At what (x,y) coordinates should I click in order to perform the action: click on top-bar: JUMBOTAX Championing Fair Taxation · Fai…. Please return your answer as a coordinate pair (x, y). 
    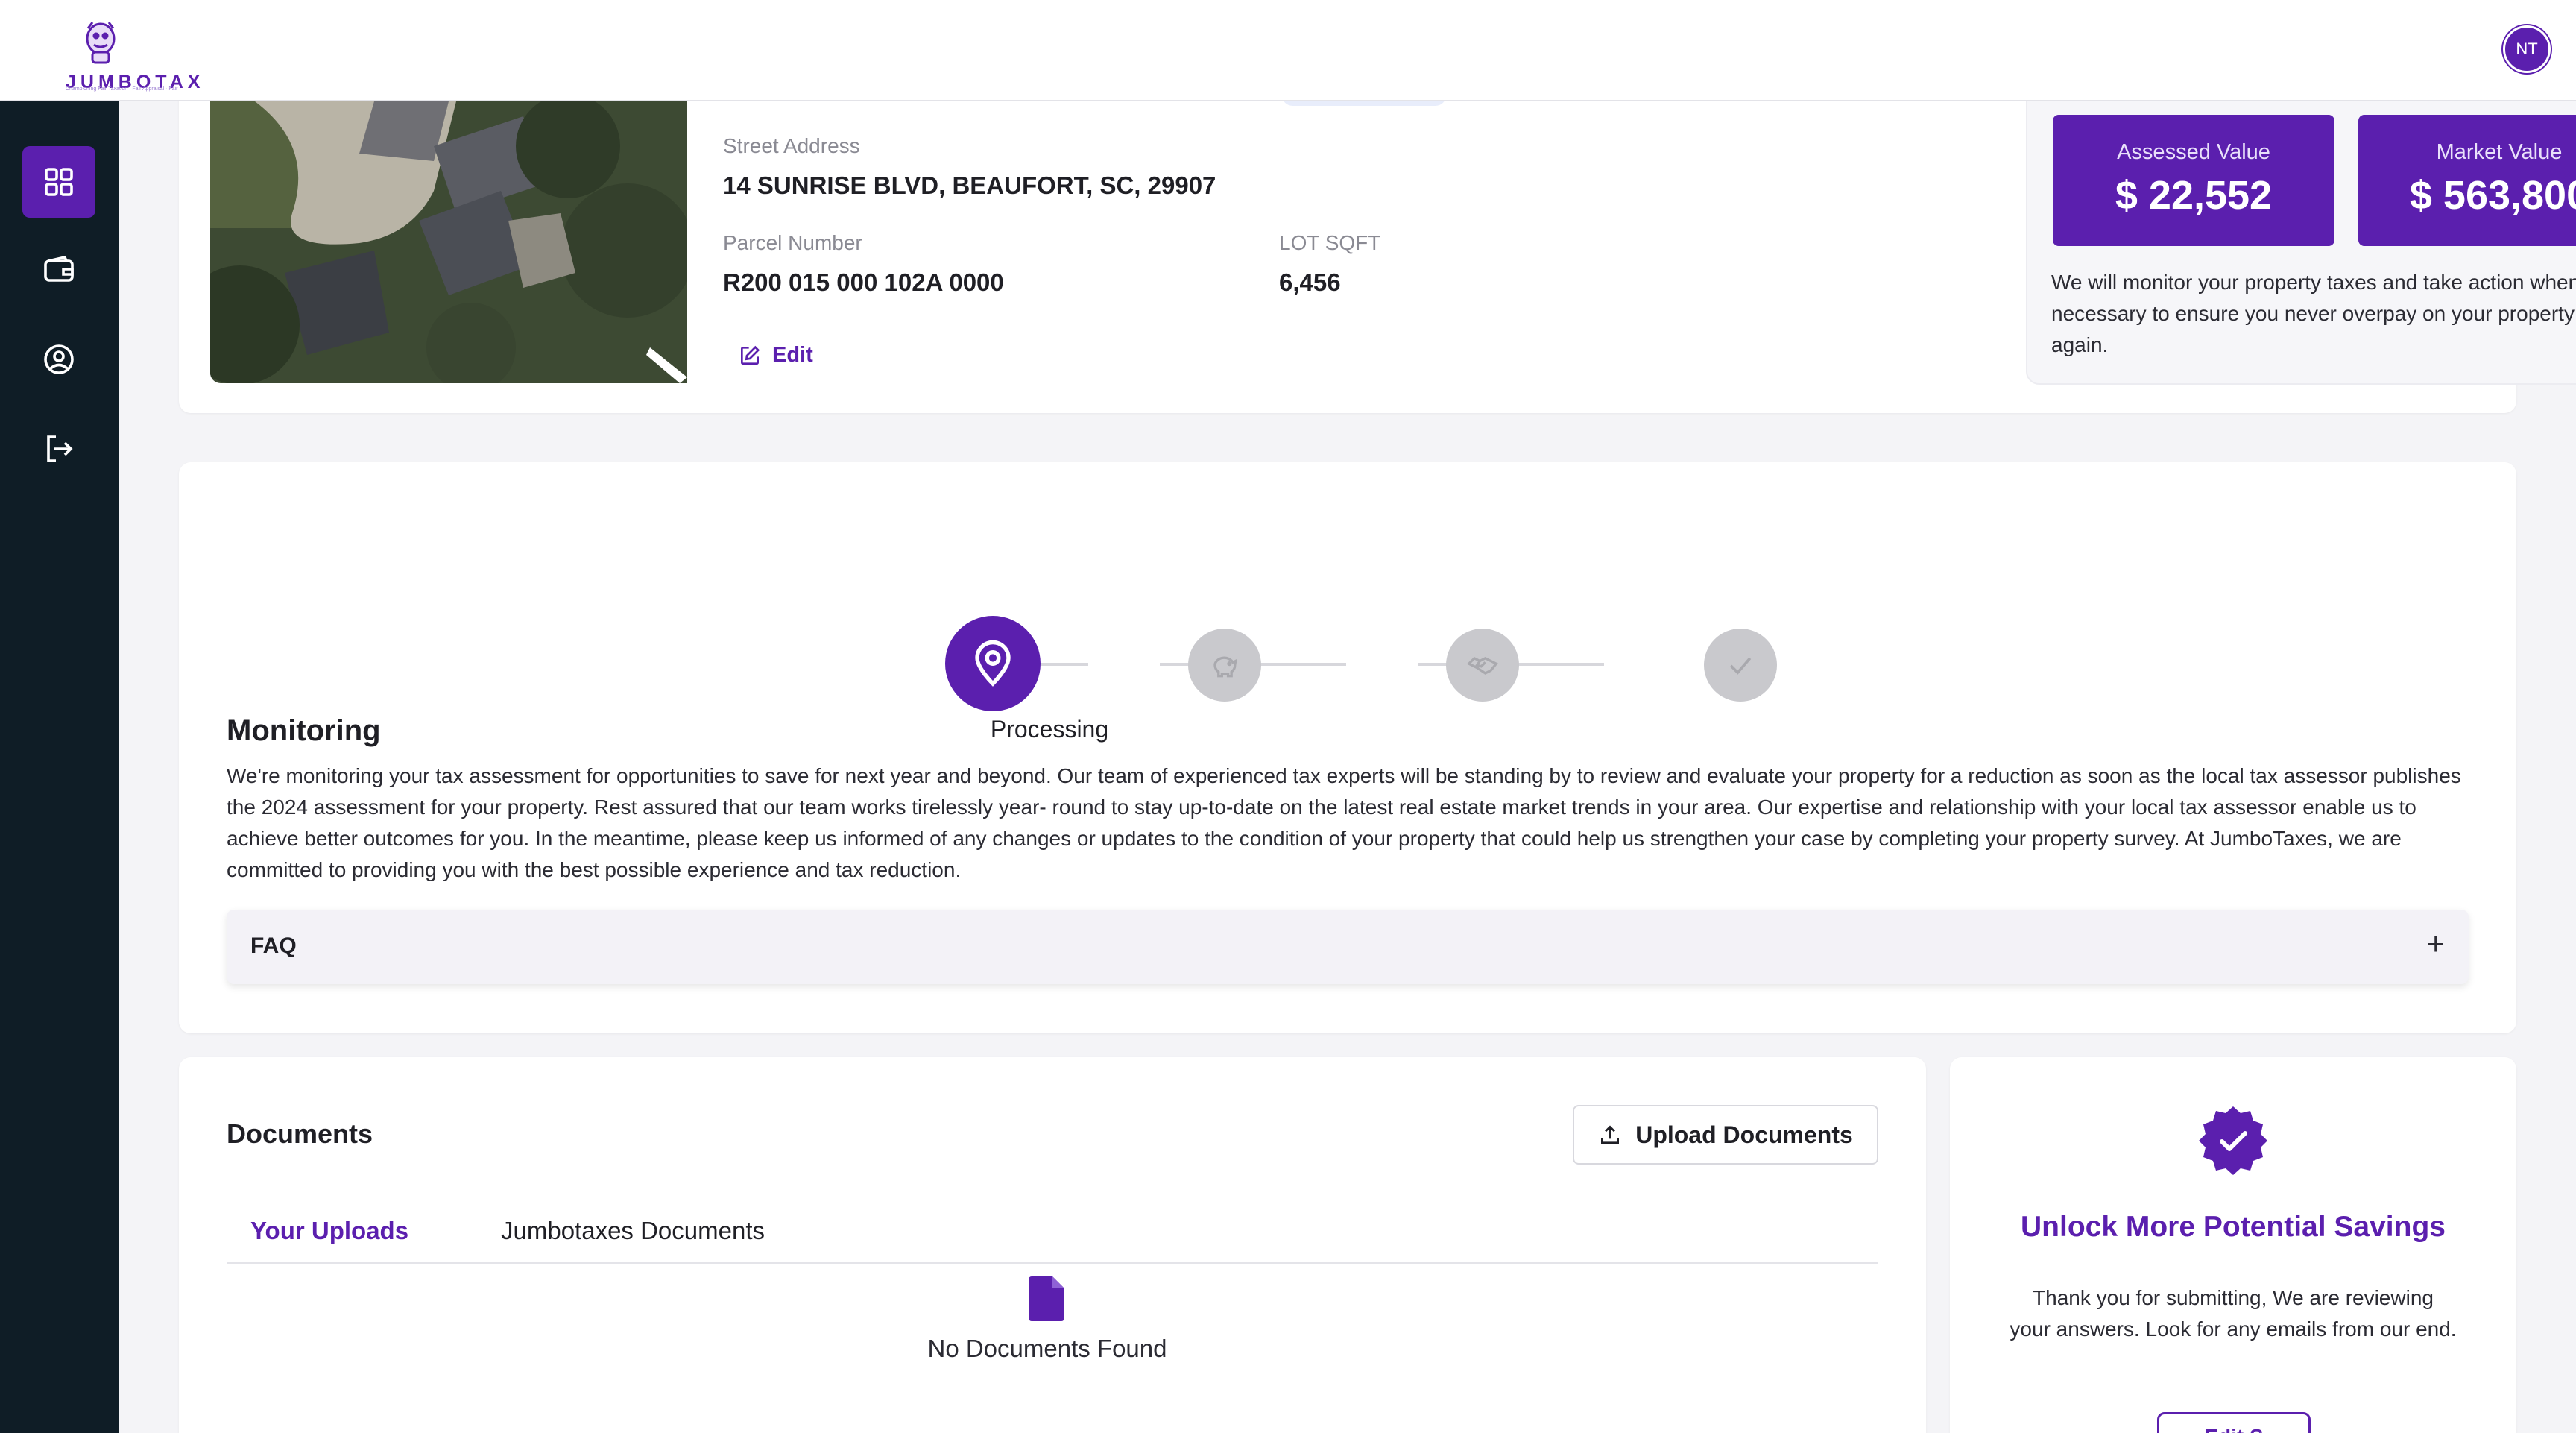
    Looking at the image, I should click on (1288, 50).